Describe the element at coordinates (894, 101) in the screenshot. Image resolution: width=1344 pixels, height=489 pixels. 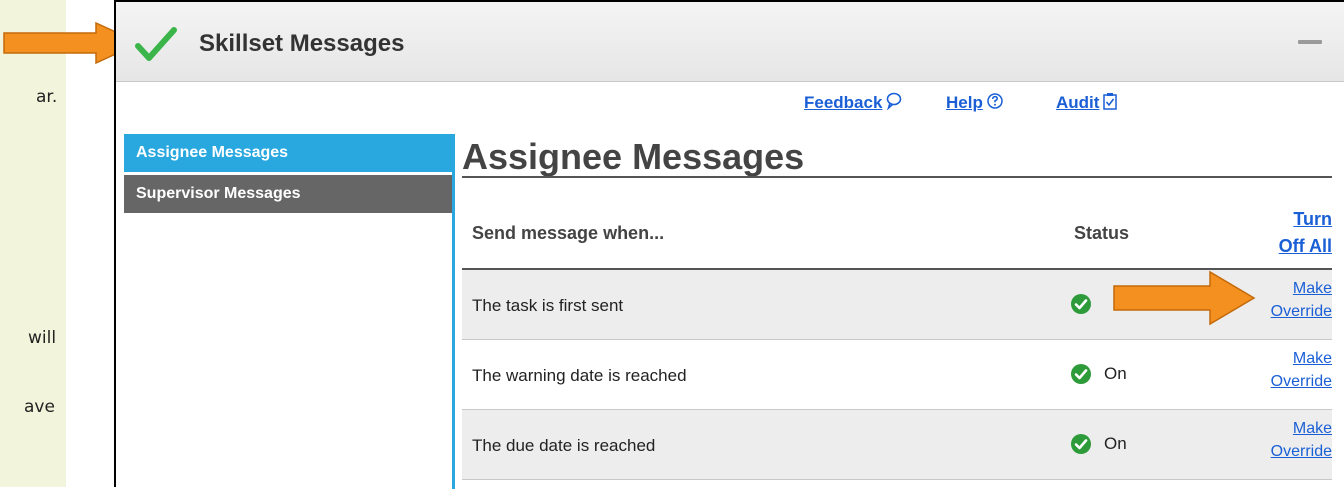
I see `speech-bubble-icon` at that location.